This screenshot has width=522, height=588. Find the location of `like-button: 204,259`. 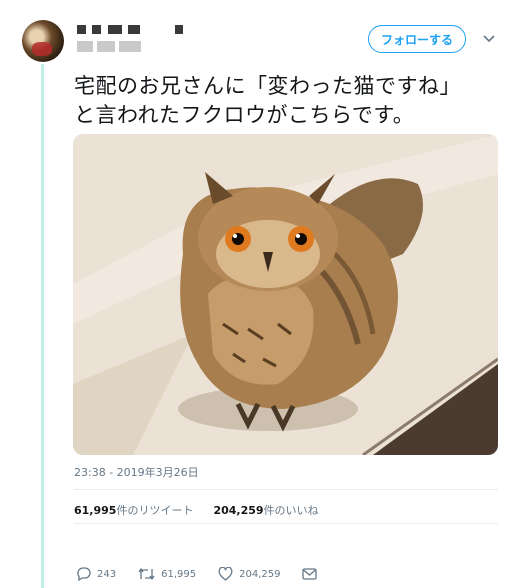

like-button: 204,259 is located at coordinates (249, 574).